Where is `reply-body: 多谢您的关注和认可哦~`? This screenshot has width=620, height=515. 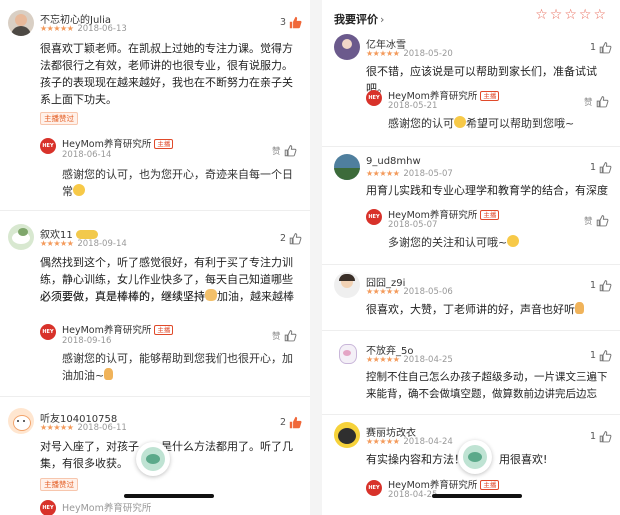 reply-body: 多谢您的关注和认可哦~ is located at coordinates (502, 242).